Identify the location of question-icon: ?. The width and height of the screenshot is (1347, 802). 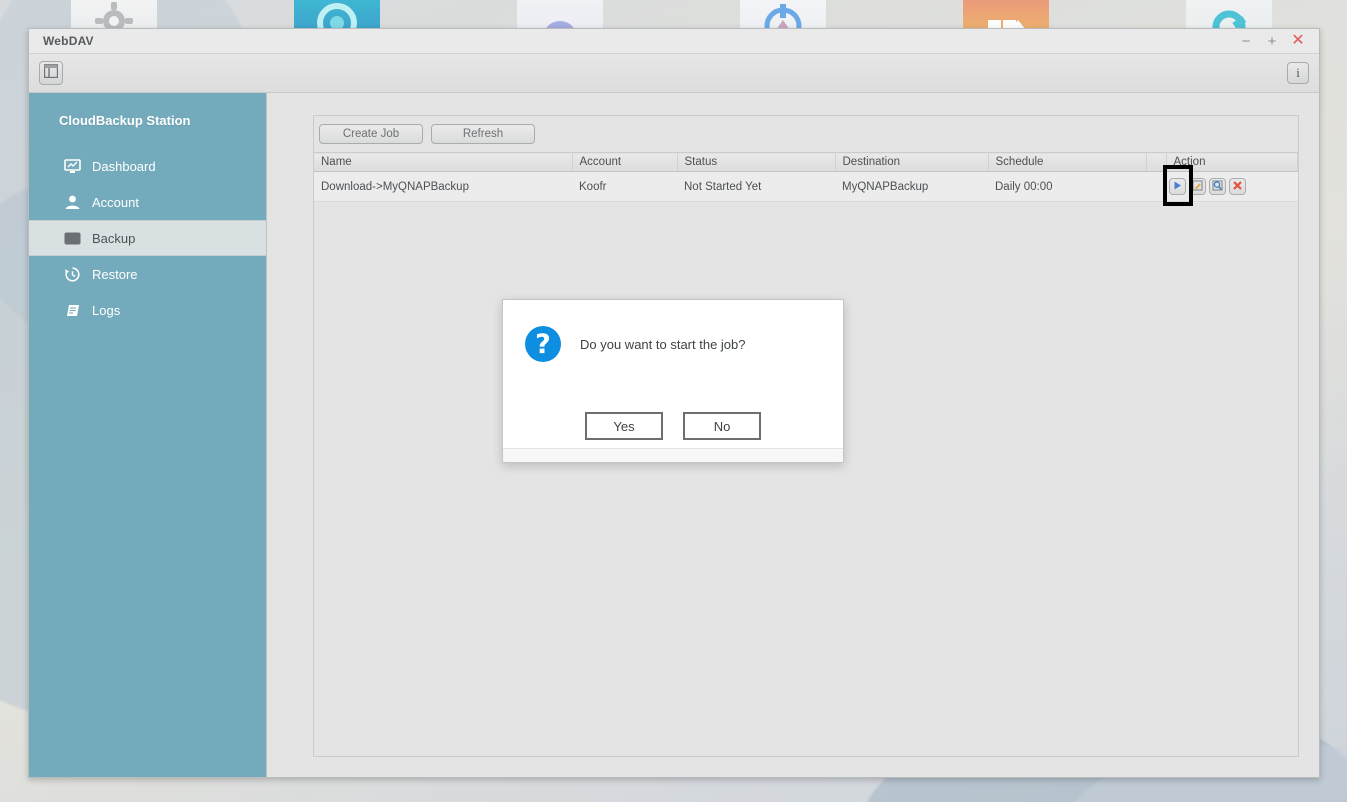
(543, 344).